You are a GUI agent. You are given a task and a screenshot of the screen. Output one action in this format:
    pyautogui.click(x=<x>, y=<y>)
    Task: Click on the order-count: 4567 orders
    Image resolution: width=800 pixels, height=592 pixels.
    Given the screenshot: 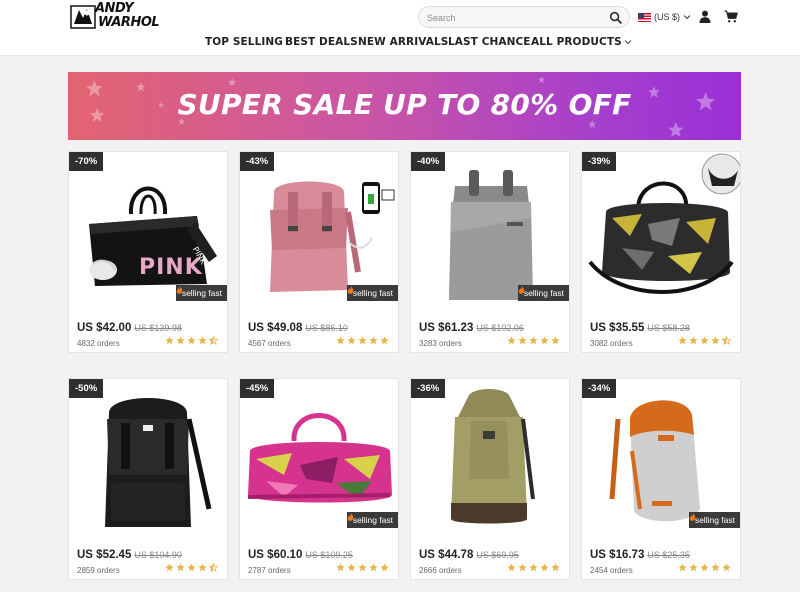 What is the action you would take?
    pyautogui.click(x=269, y=343)
    